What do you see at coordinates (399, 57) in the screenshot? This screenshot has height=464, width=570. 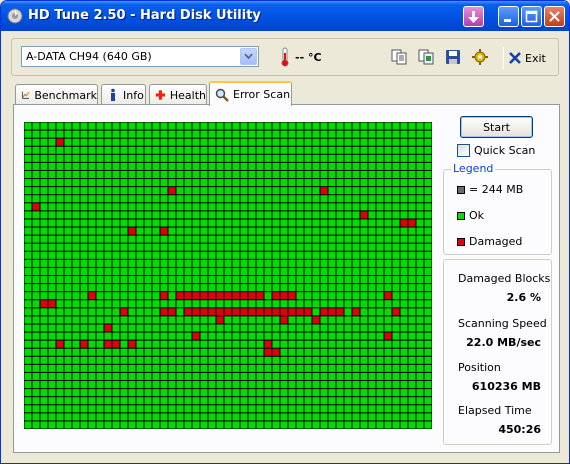 I see `copy-info-icon` at bounding box center [399, 57].